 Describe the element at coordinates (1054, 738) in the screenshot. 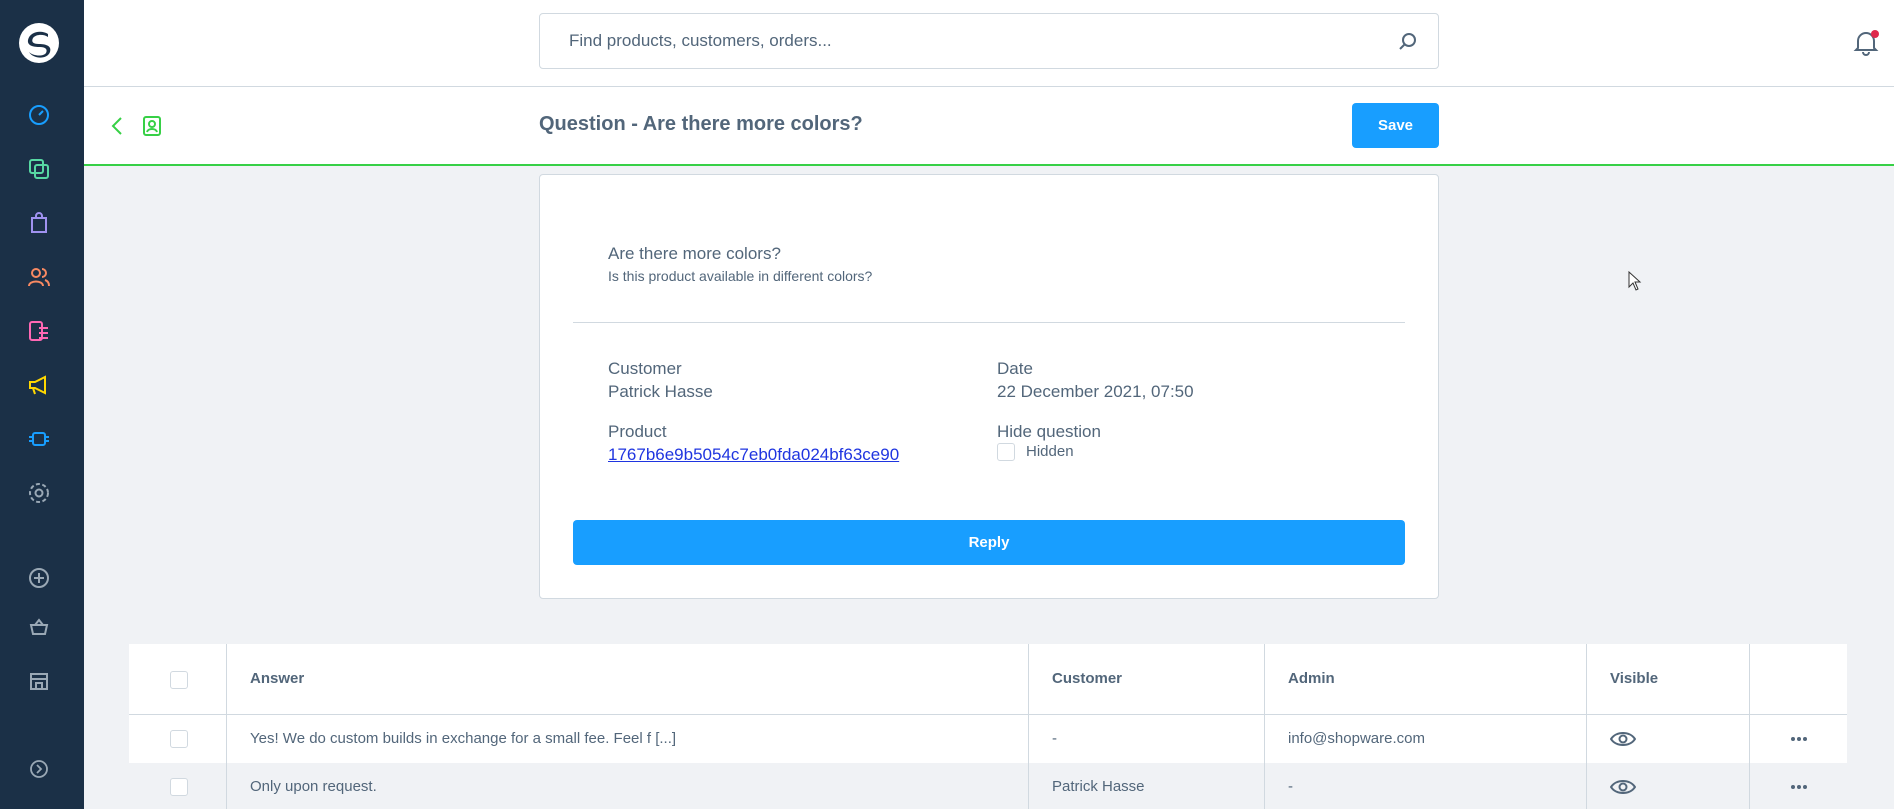

I see `customer-cell: -` at that location.